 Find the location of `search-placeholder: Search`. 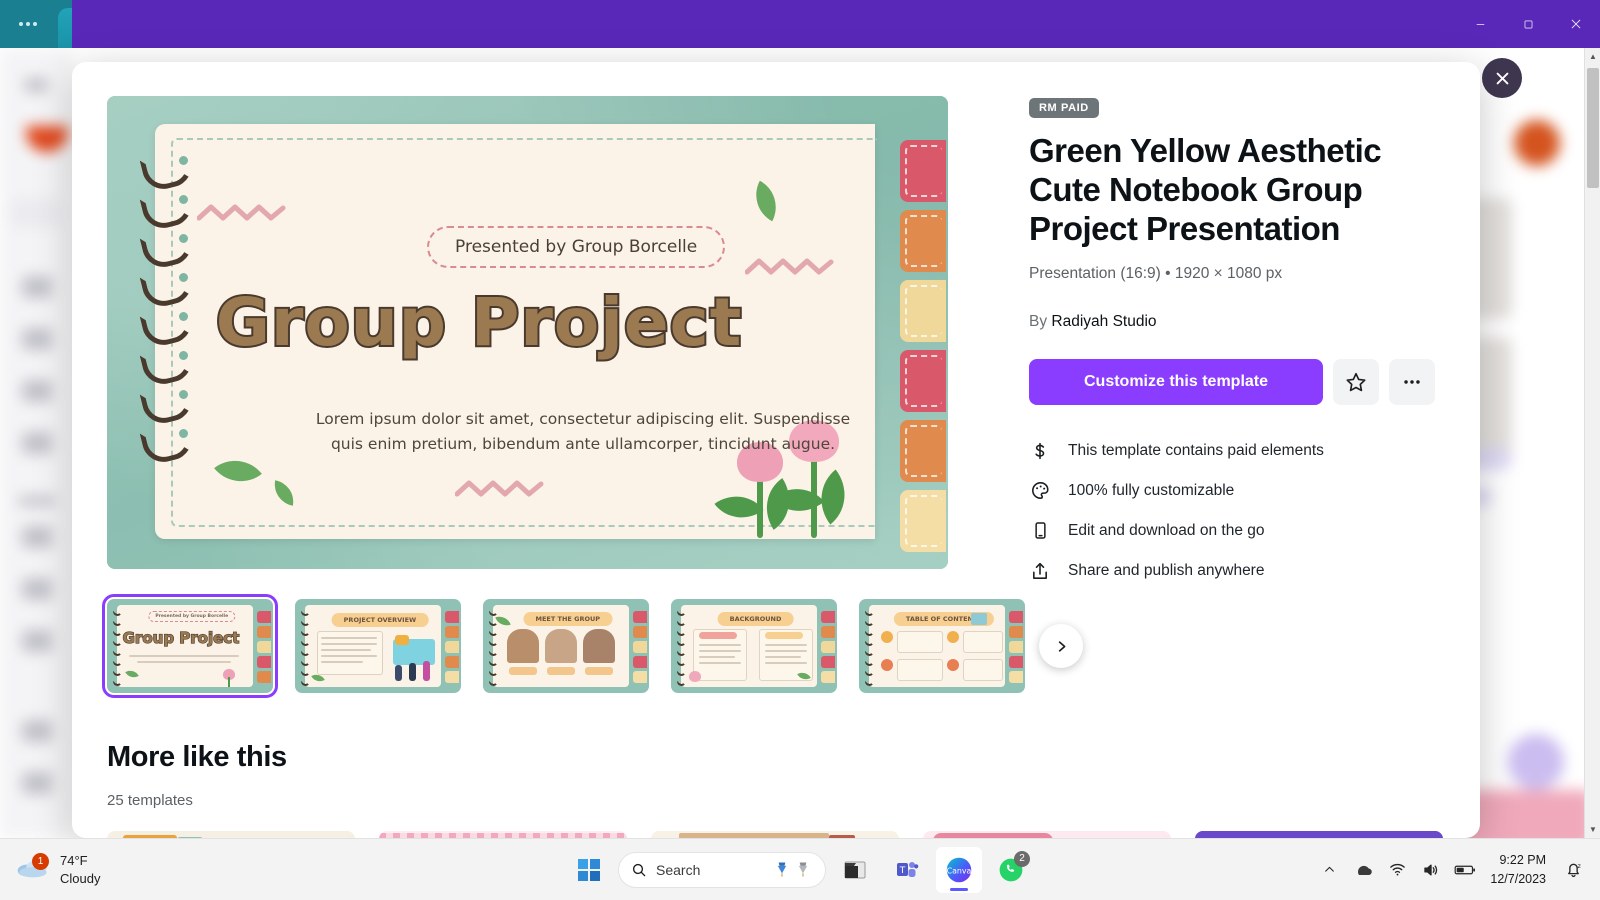

search-placeholder: Search is located at coordinates (678, 869).